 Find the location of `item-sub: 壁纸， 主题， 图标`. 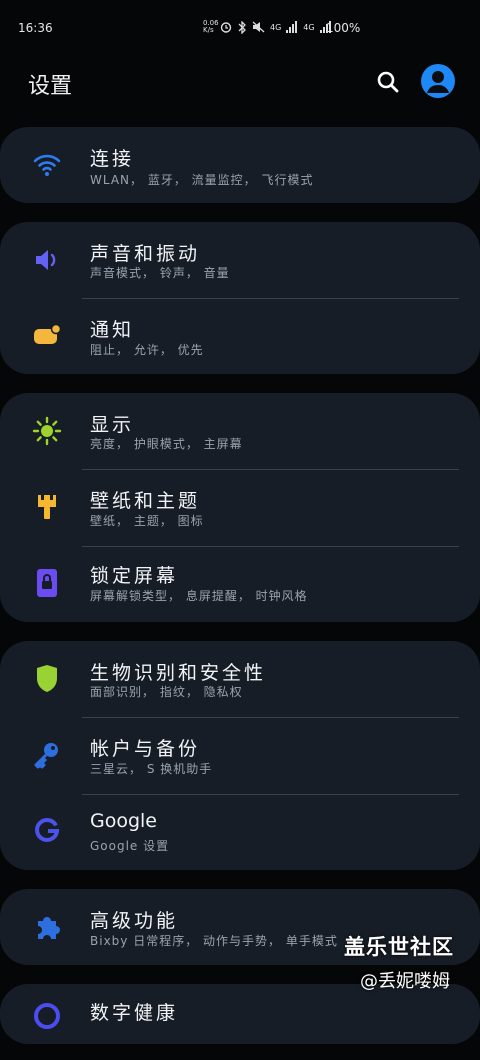

item-sub: 壁纸， 主题， 图标 is located at coordinates (147, 521).